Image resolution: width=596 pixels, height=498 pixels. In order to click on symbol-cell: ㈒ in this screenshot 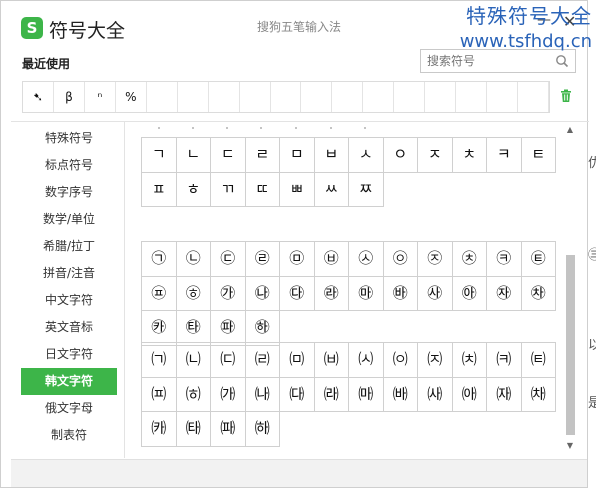, I will do `click(366, 394)`.